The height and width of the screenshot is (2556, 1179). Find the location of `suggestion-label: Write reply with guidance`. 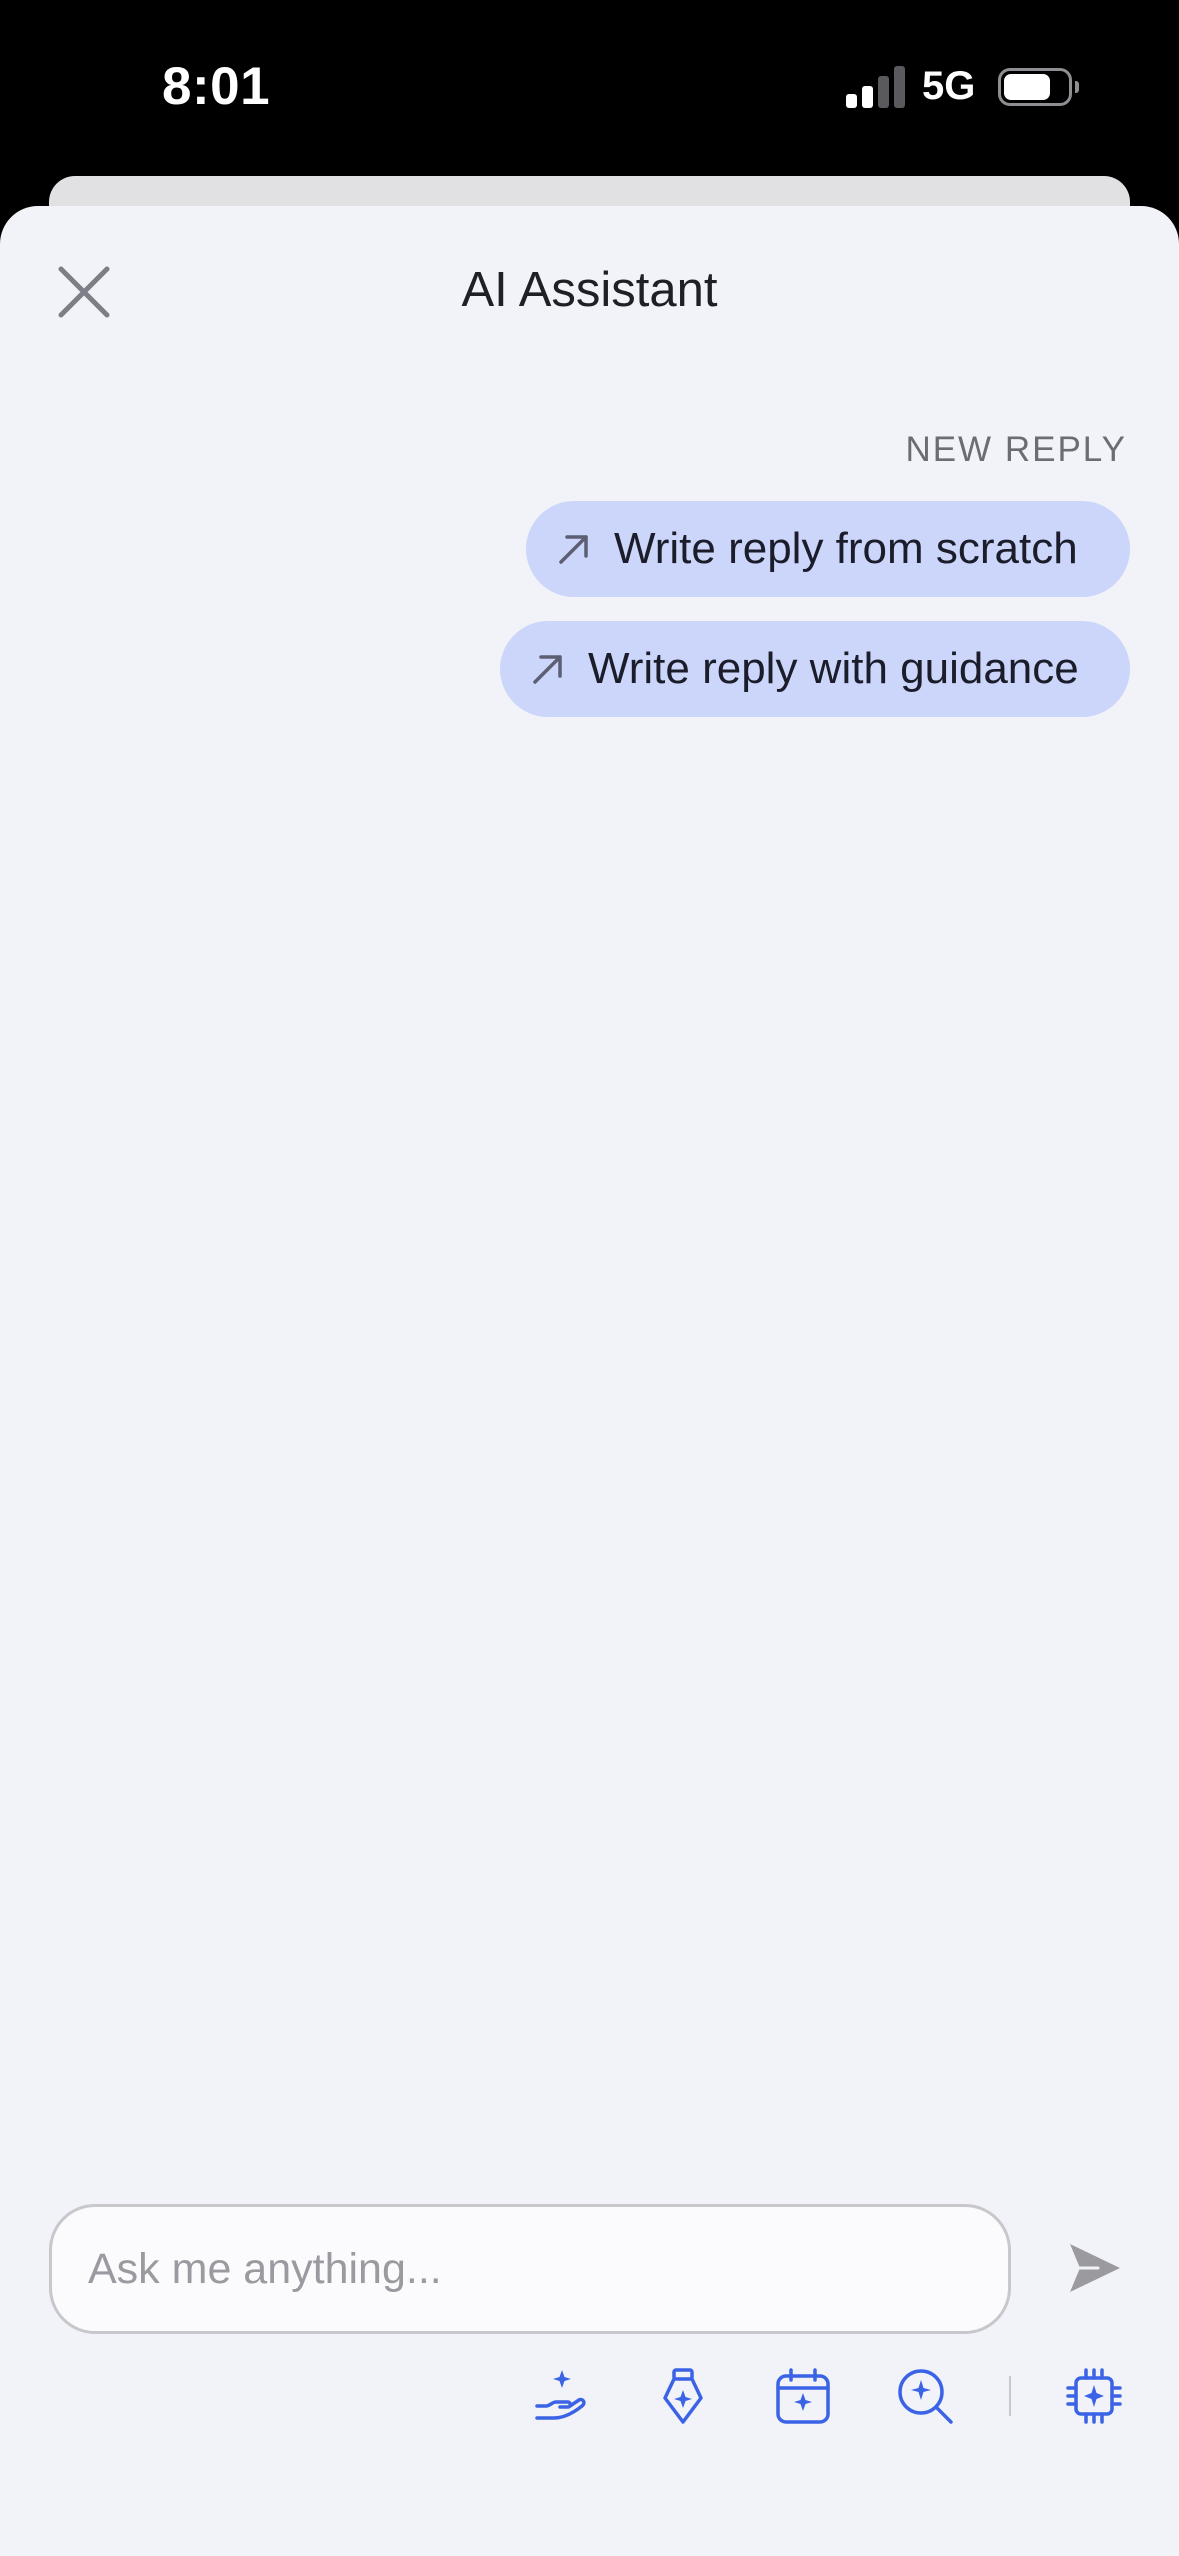

suggestion-label: Write reply with guidance is located at coordinates (833, 668).